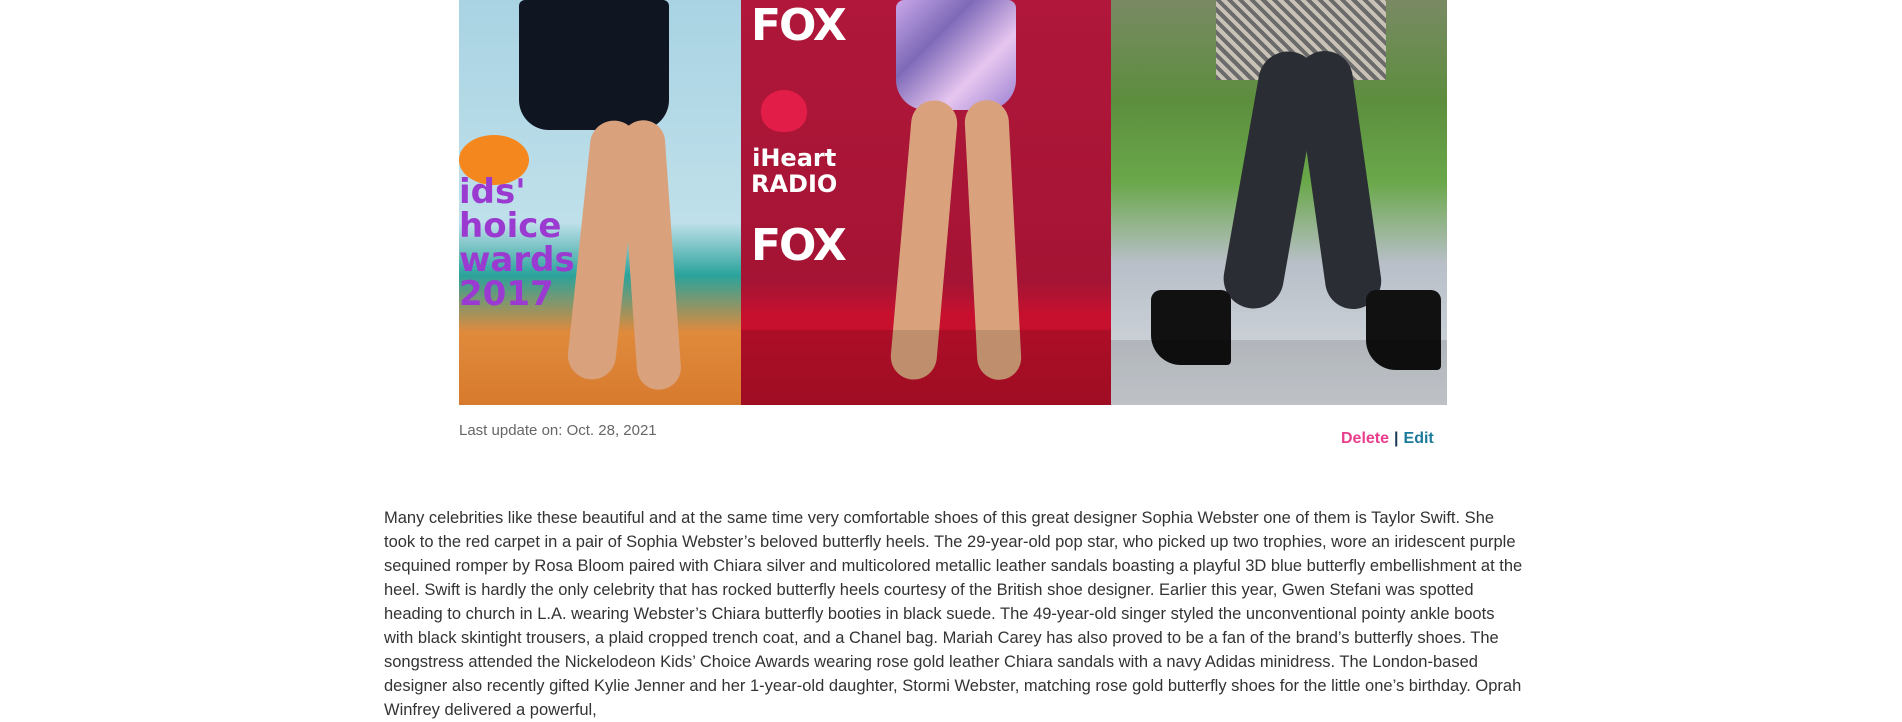  Describe the element at coordinates (511, 430) in the screenshot. I see `last-update-label: Last update on:` at that location.